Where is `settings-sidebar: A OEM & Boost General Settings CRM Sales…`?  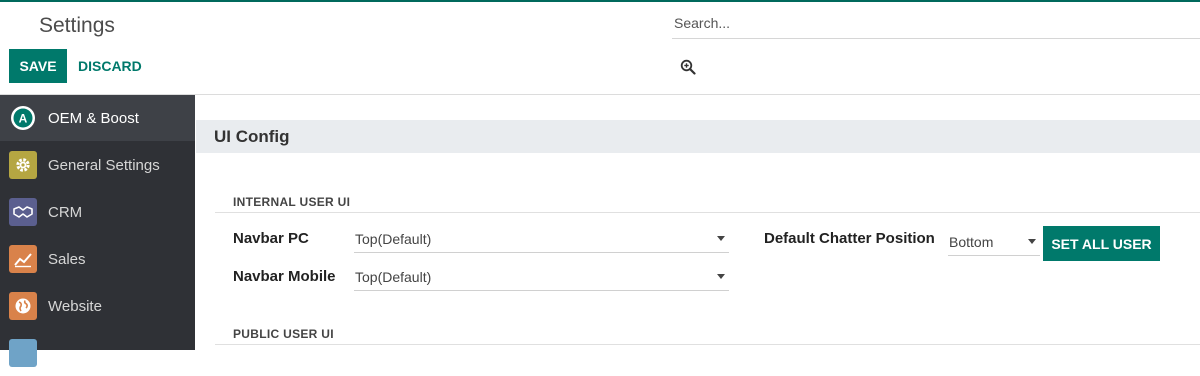
settings-sidebar: A OEM & Boost General Settings CRM Sales… is located at coordinates (97, 231).